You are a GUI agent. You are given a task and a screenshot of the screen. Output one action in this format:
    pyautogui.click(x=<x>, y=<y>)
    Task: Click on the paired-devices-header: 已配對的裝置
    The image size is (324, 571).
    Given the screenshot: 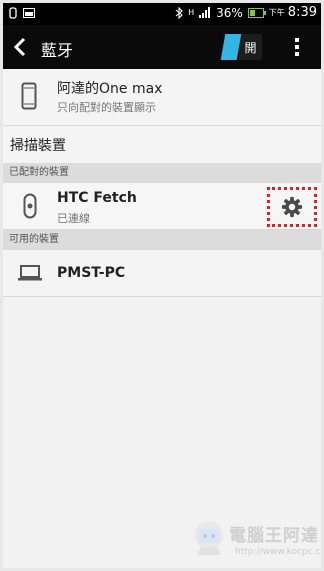 What is the action you would take?
    pyautogui.click(x=162, y=173)
    